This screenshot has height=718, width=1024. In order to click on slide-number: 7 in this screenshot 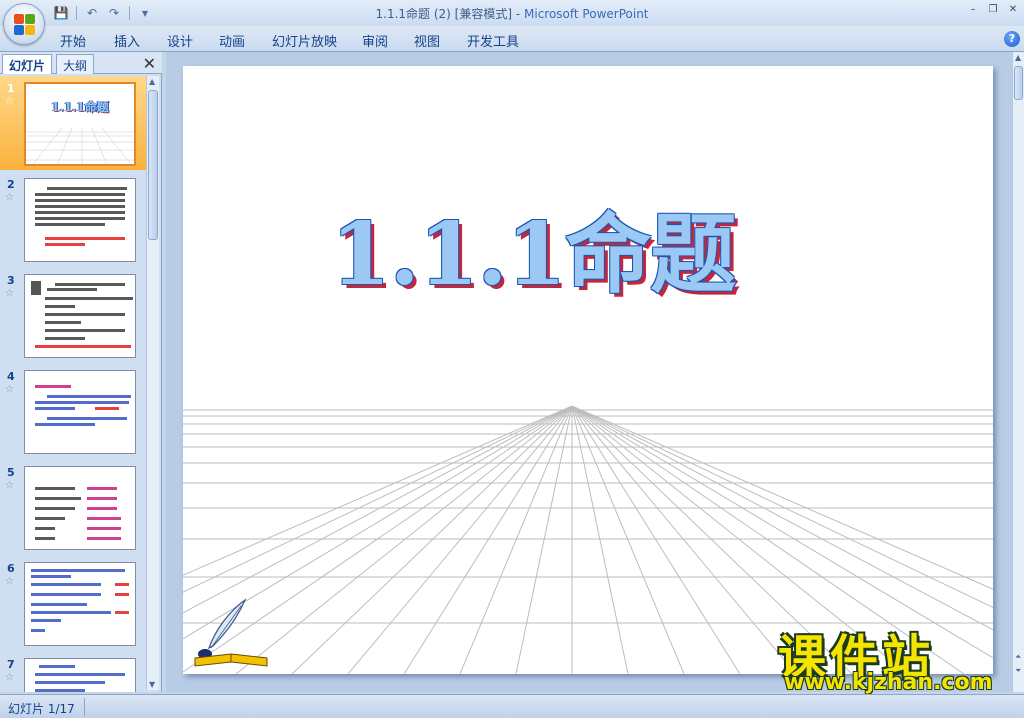, I will do `click(11, 664)`.